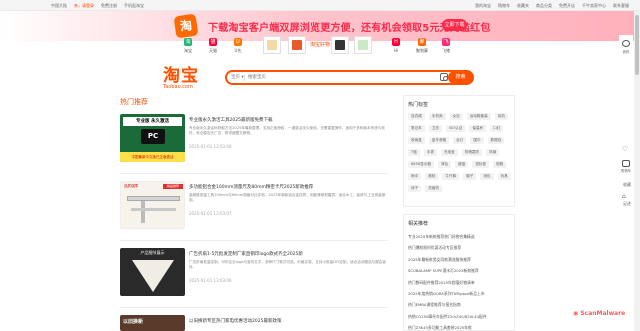 This screenshot has height=331, width=640. What do you see at coordinates (181, 76) in the screenshot?
I see `taobao-logo: 淘宝` at bounding box center [181, 76].